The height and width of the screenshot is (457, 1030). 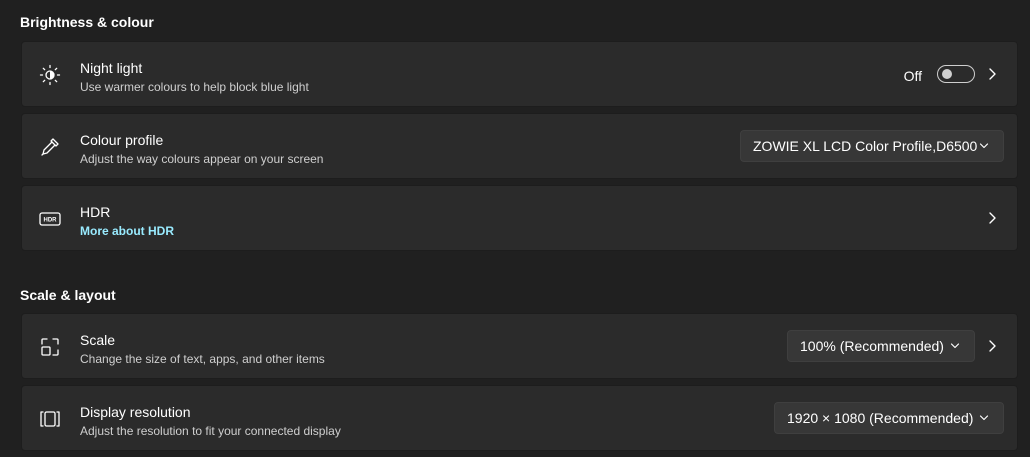 What do you see at coordinates (519, 218) in the screenshot?
I see `hdr-card: HDR HDR More about HDR` at bounding box center [519, 218].